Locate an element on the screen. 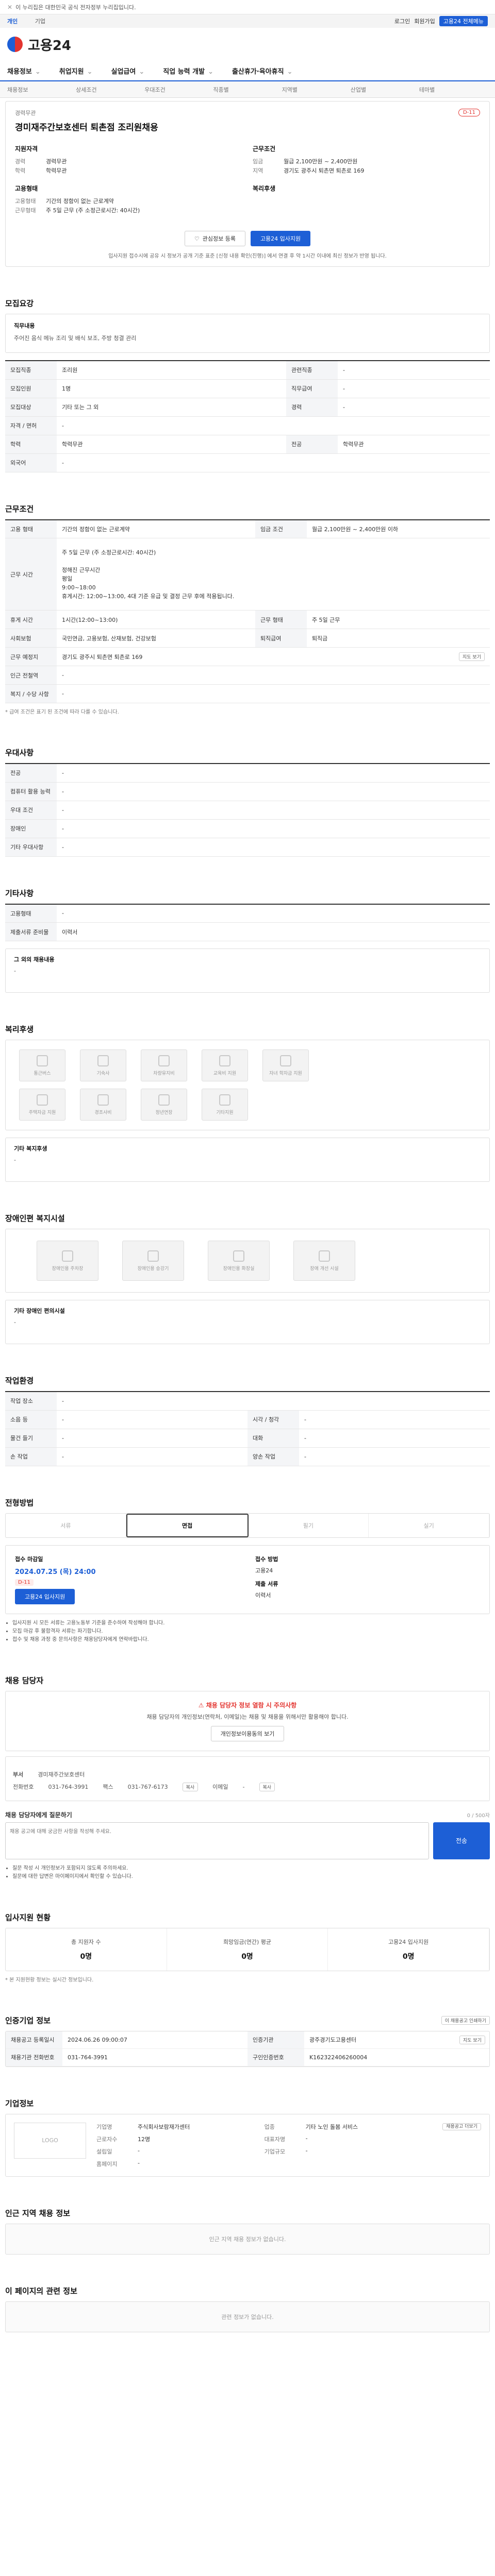  close-icon: ✕ is located at coordinates (9, 8).